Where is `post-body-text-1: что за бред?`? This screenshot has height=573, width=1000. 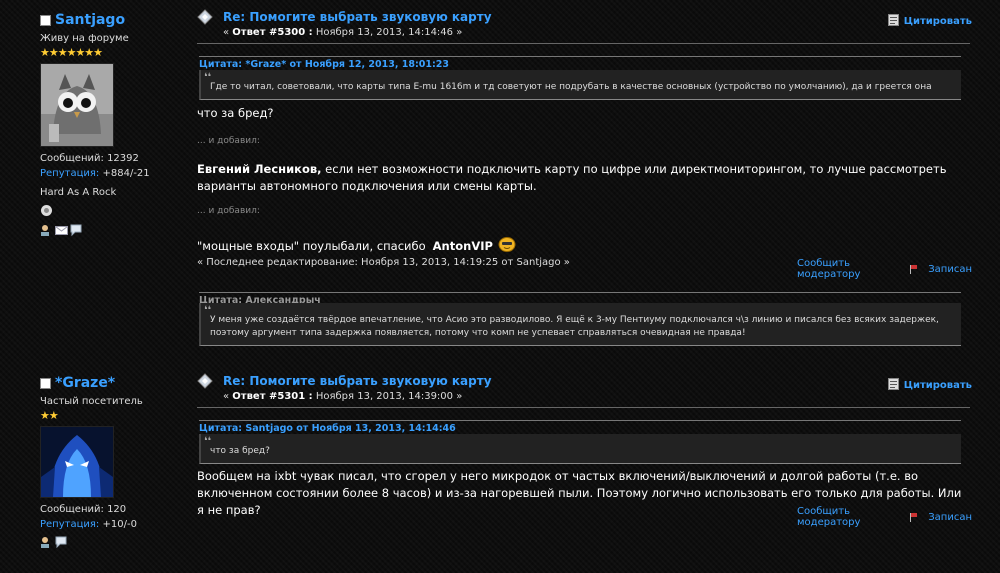
post-body-text-1: что за бред? is located at coordinates (235, 113).